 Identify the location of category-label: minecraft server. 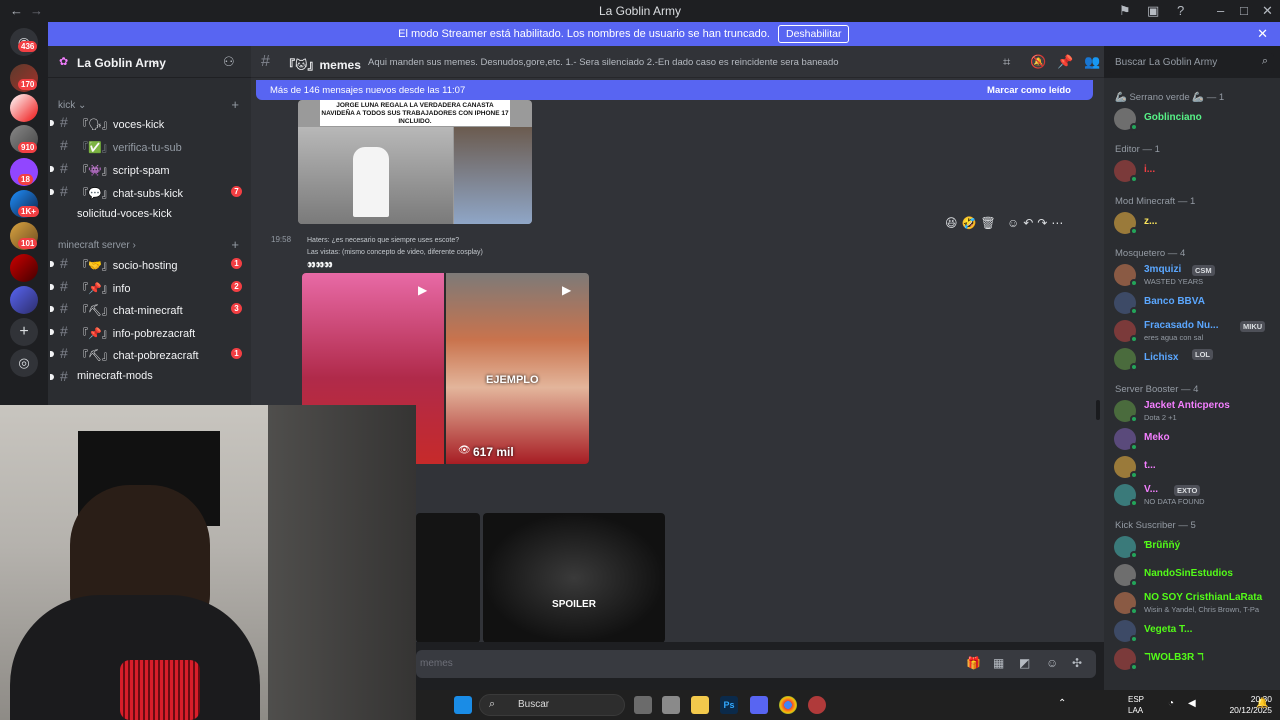
(94, 245).